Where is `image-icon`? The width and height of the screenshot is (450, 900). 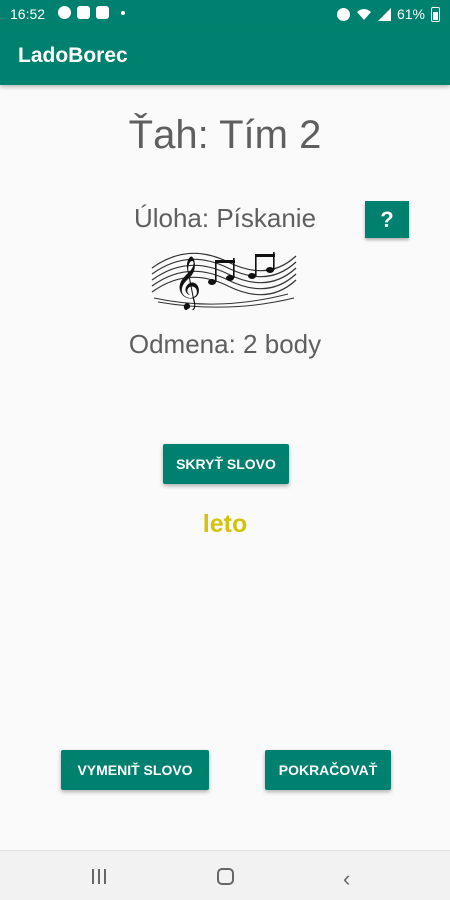
image-icon is located at coordinates (83, 12).